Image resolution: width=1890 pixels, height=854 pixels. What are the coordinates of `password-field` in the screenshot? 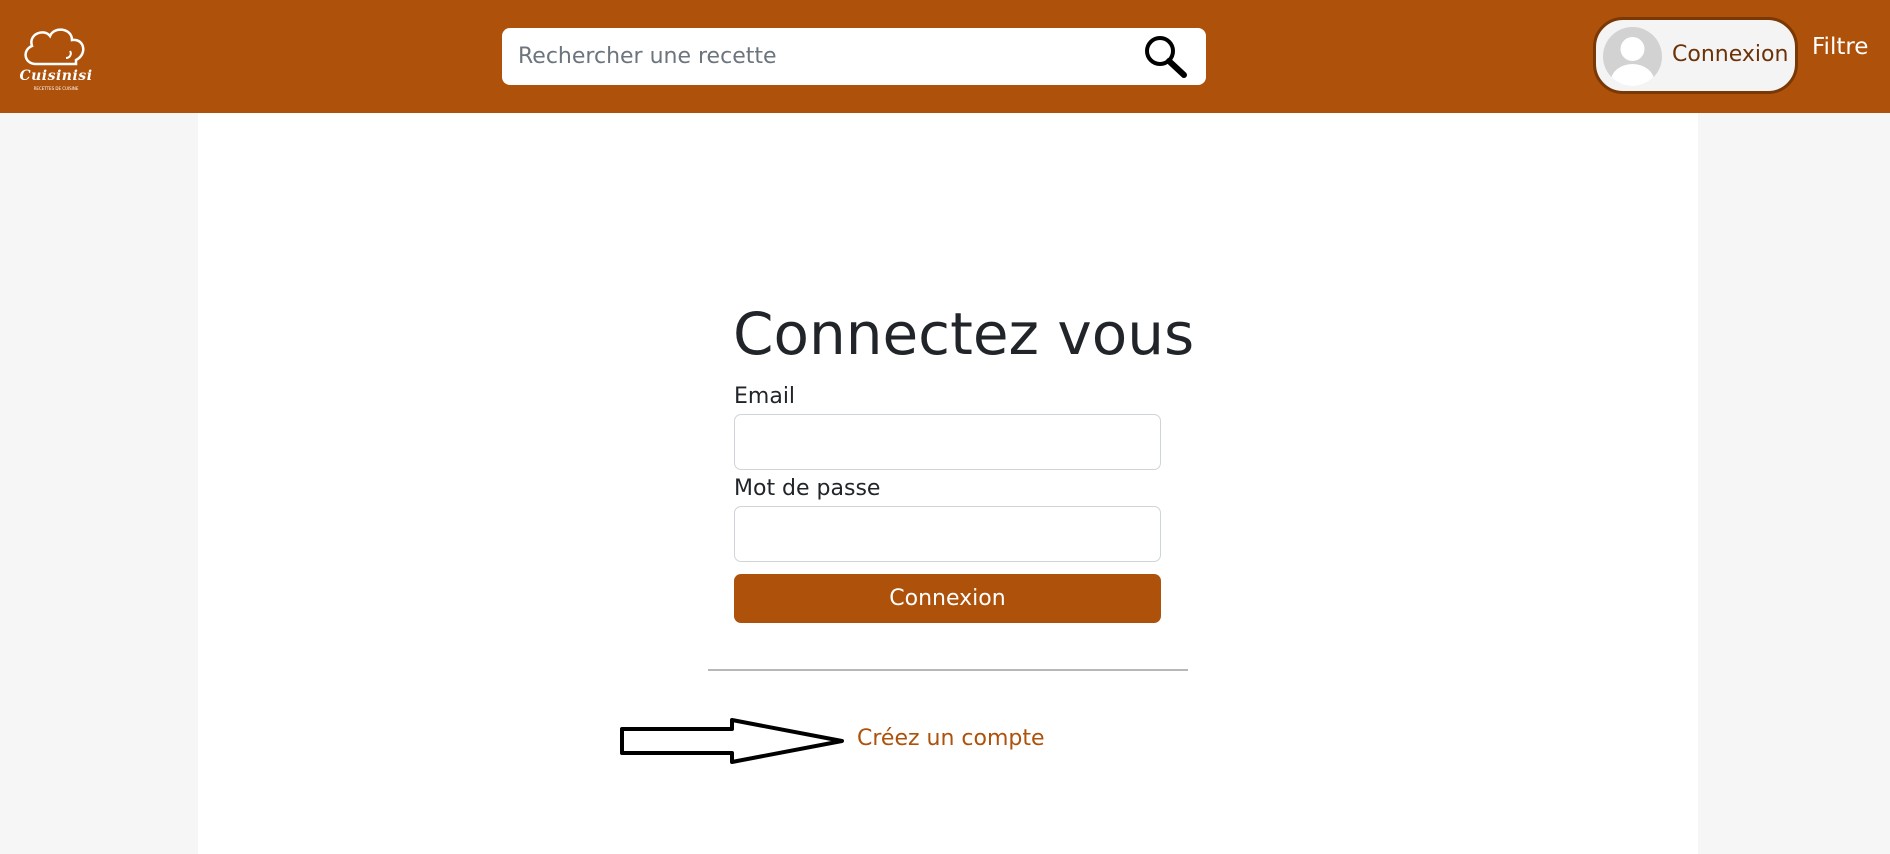 It's located at (947, 534).